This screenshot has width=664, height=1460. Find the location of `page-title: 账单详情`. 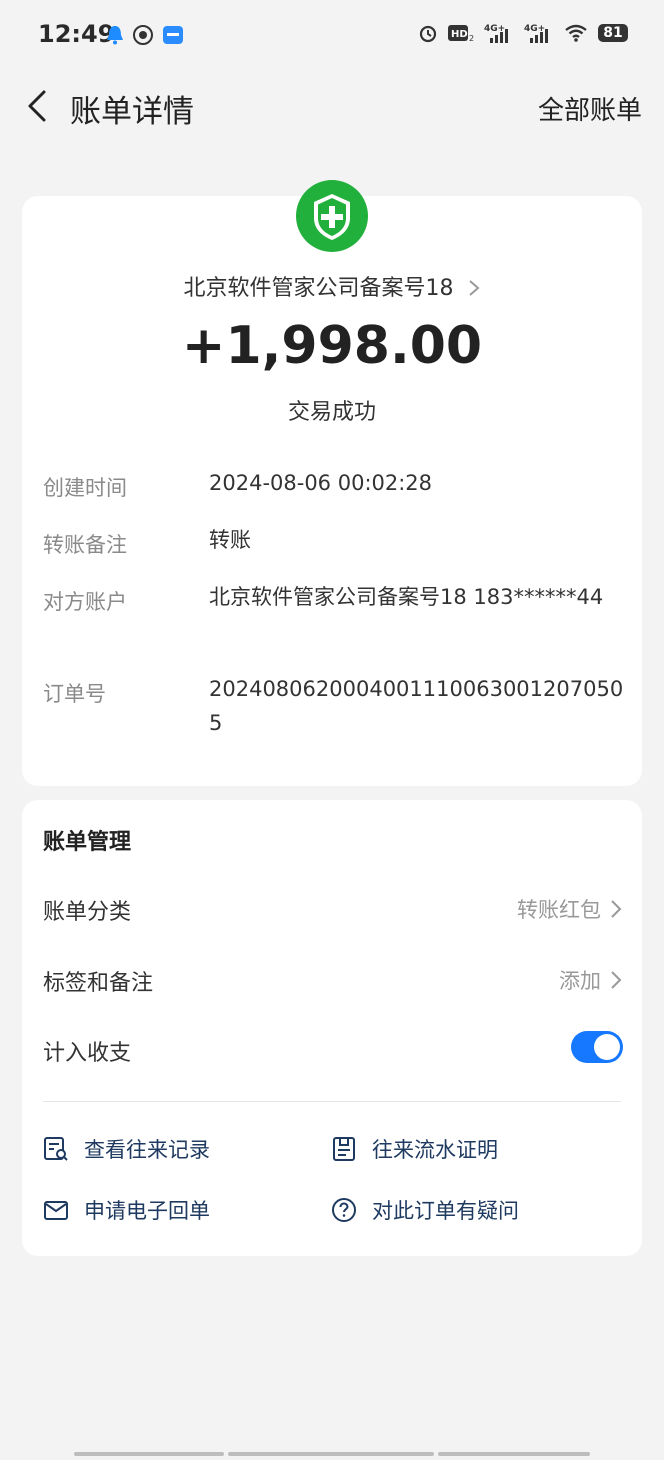

page-title: 账单详情 is located at coordinates (132, 112).